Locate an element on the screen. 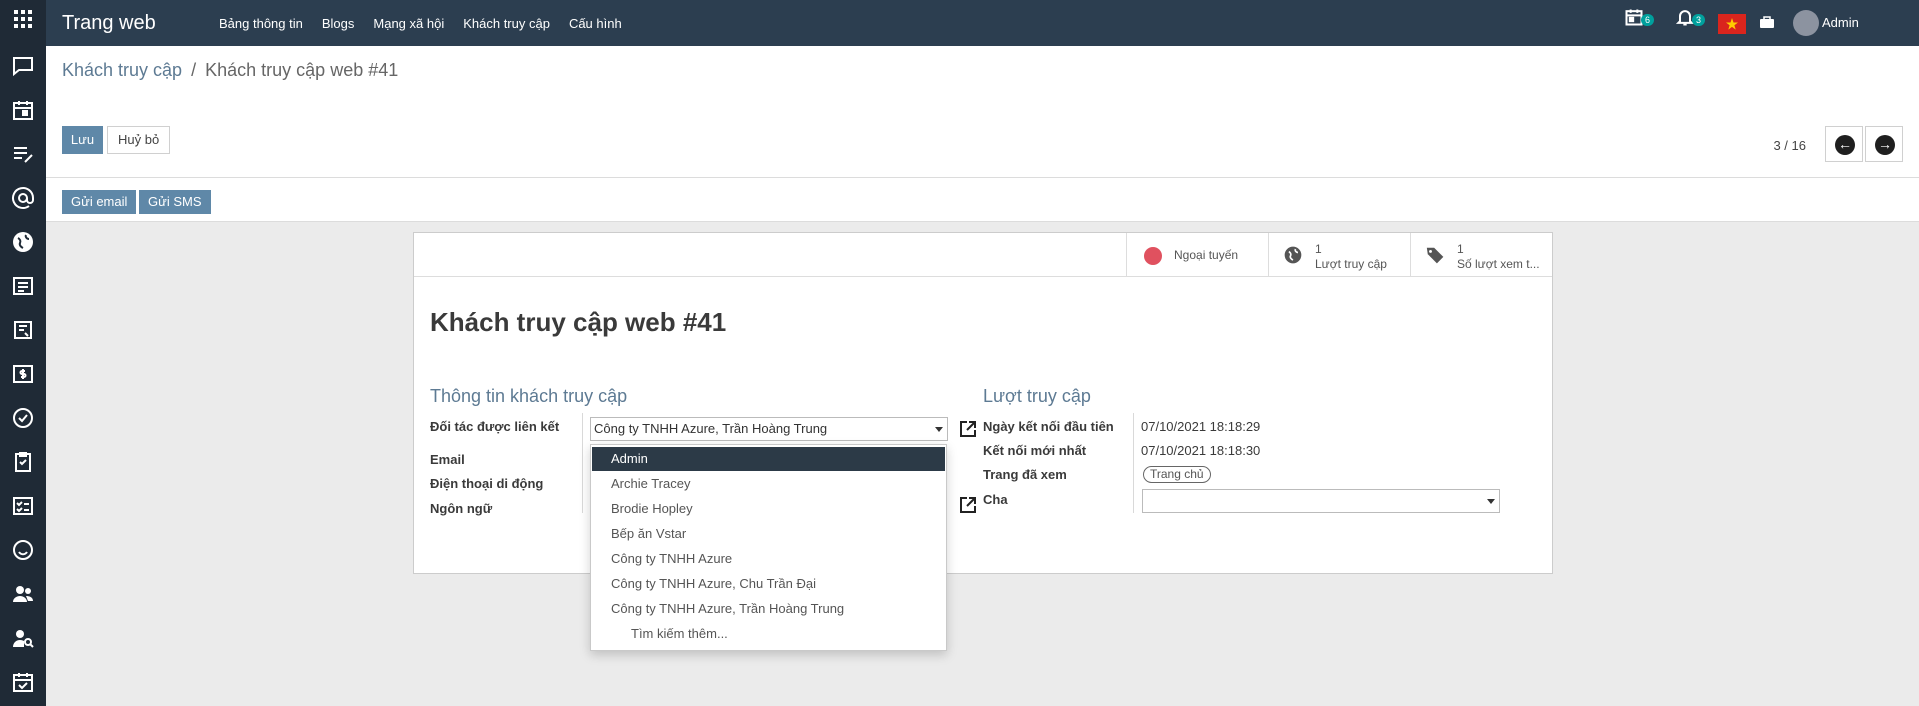 This screenshot has height=706, width=1919. approvals-icon is located at coordinates (23, 682).